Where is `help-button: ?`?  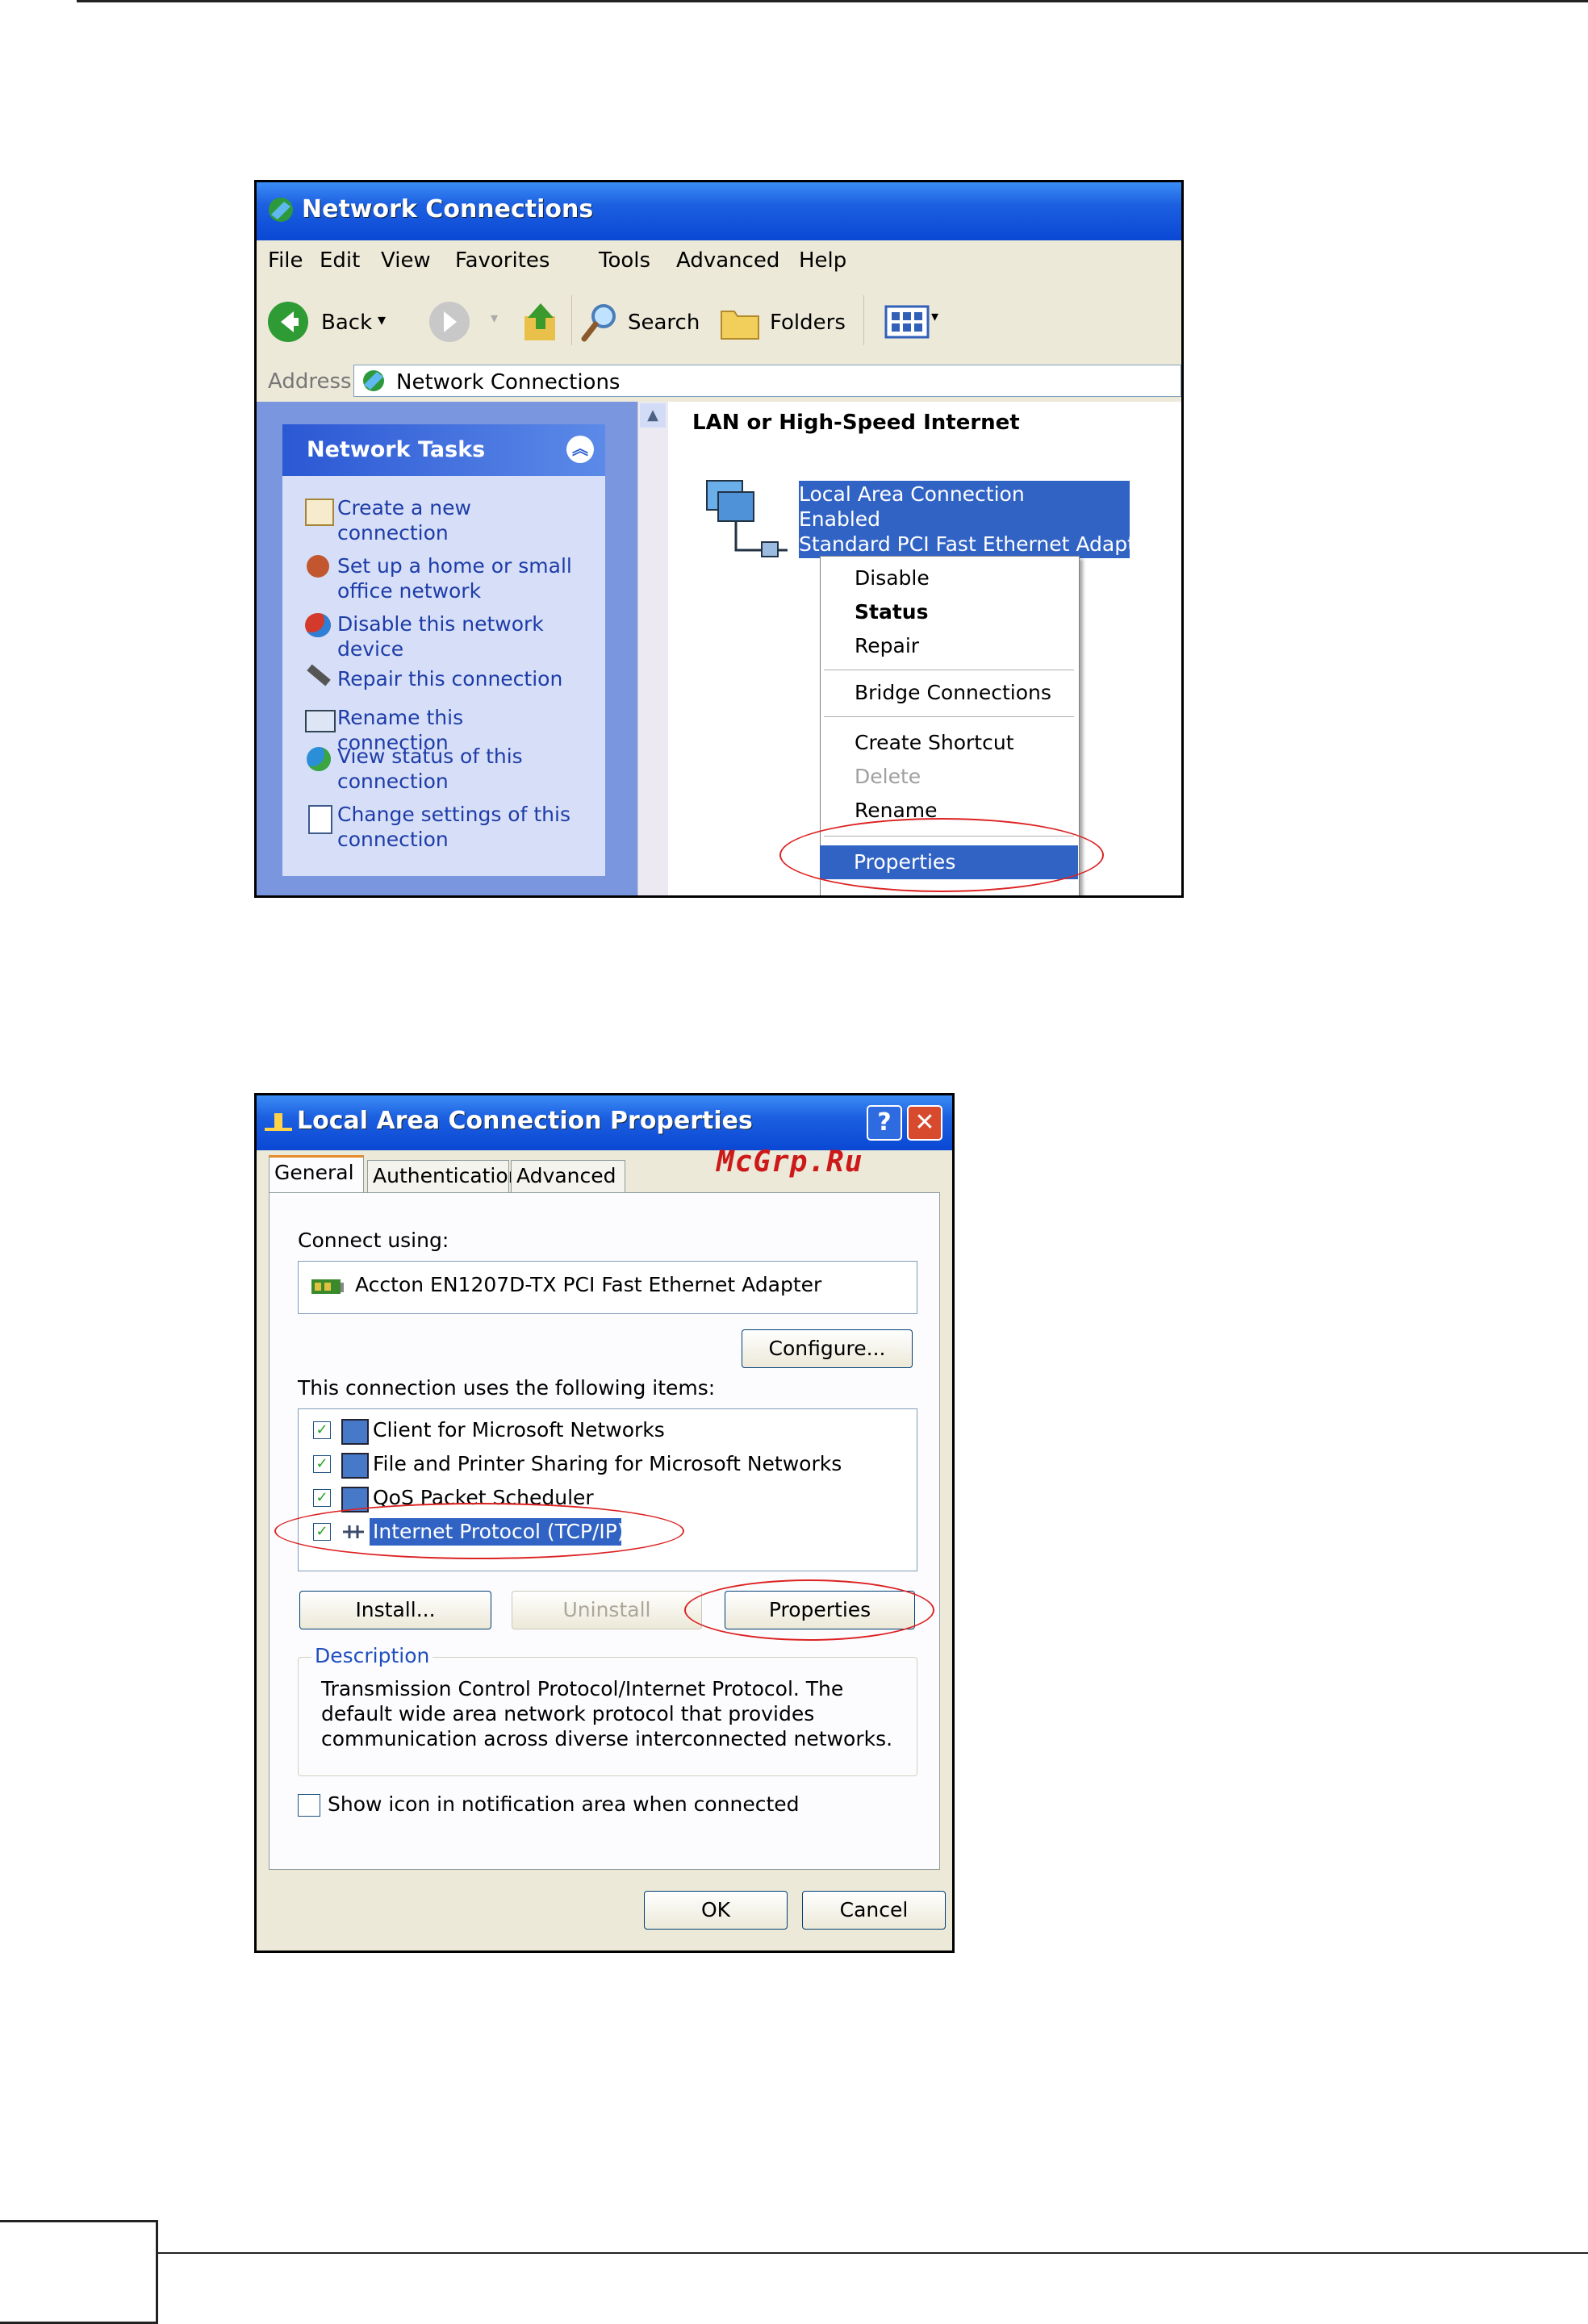 help-button: ? is located at coordinates (884, 1123).